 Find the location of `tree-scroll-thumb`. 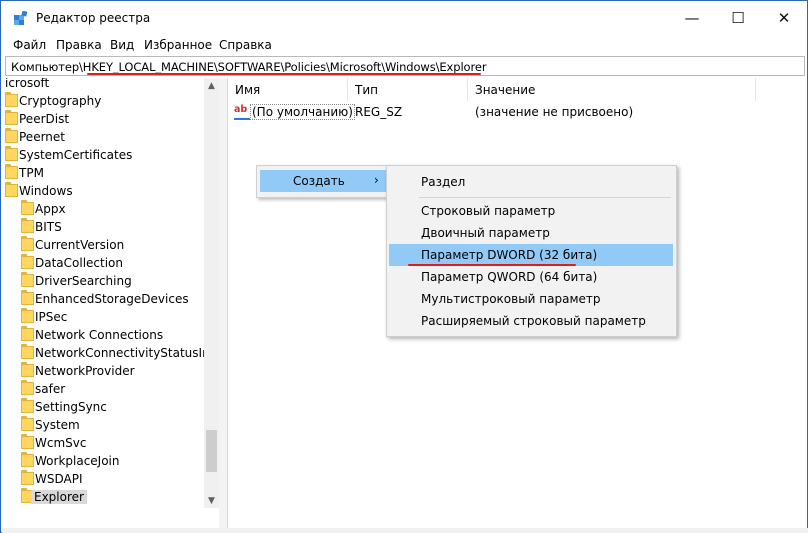

tree-scroll-thumb is located at coordinates (211, 451).